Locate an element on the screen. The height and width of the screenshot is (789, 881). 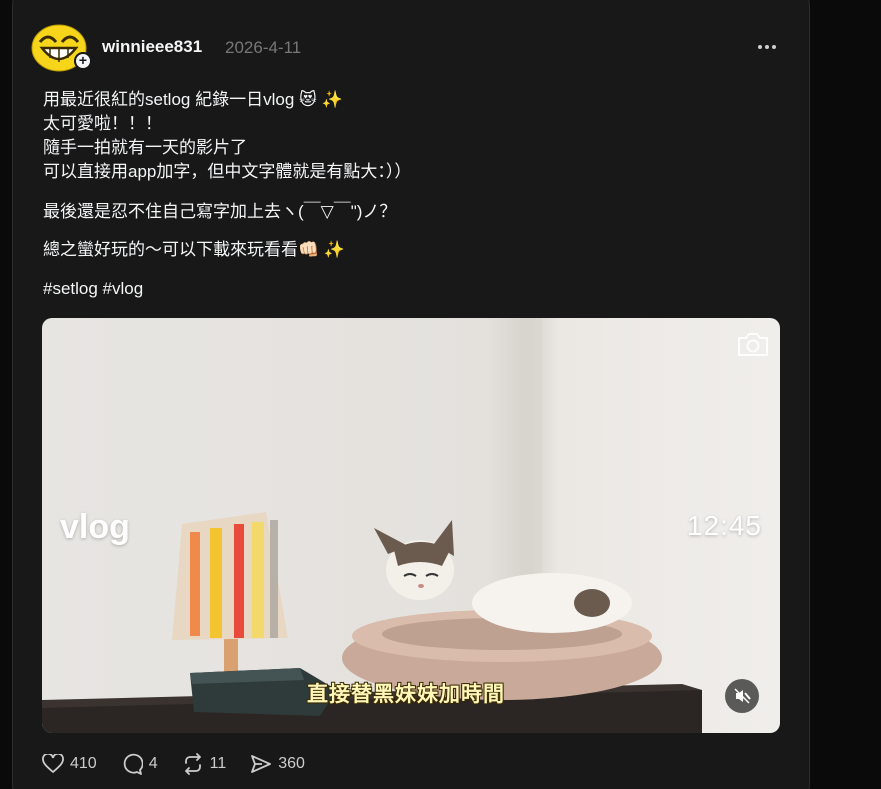
repost-count: 11 is located at coordinates (218, 763).